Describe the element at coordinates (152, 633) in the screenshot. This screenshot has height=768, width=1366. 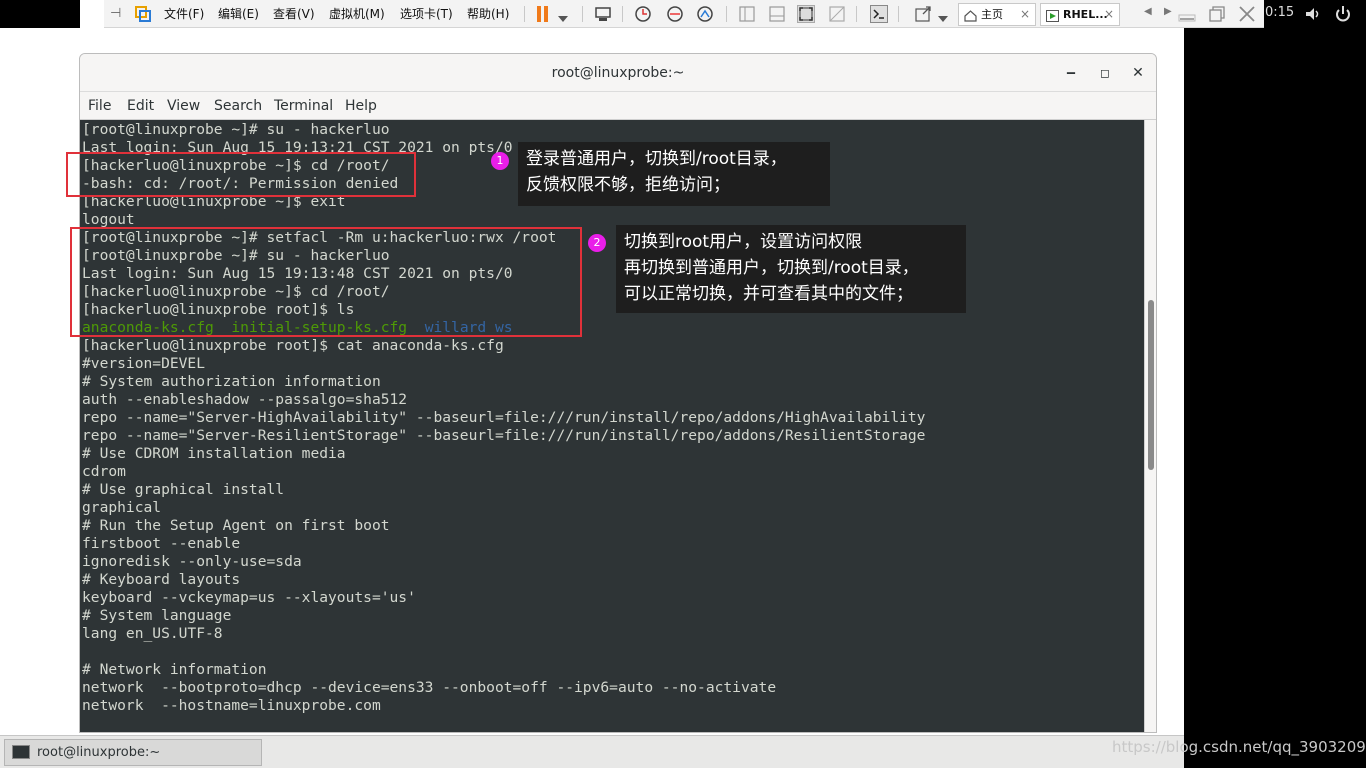
I see `terminal-line: lang en_US.UTF-8` at that location.